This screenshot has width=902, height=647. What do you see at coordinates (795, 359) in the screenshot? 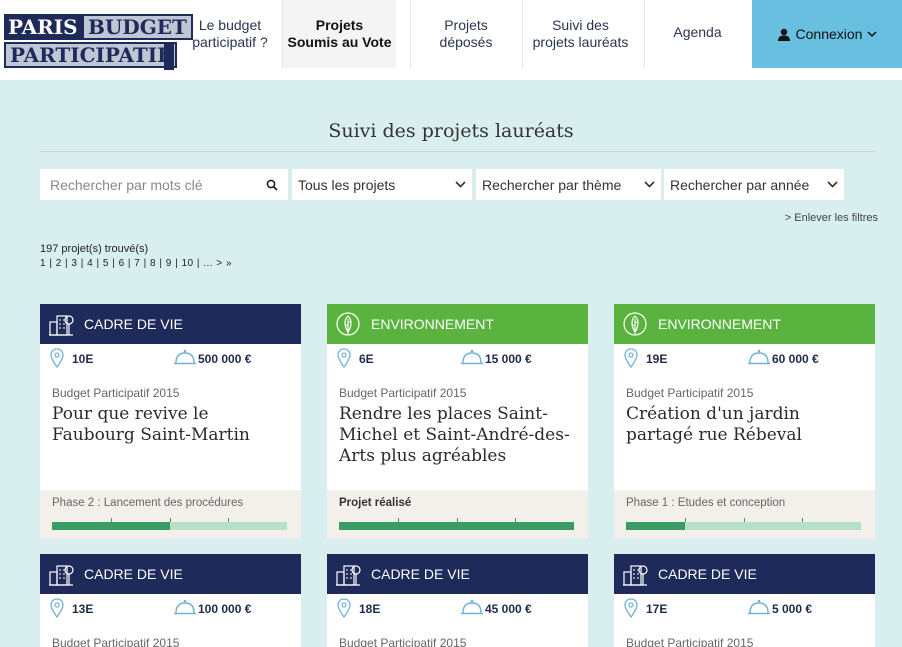
I see `card-budget: 60 000 €` at bounding box center [795, 359].